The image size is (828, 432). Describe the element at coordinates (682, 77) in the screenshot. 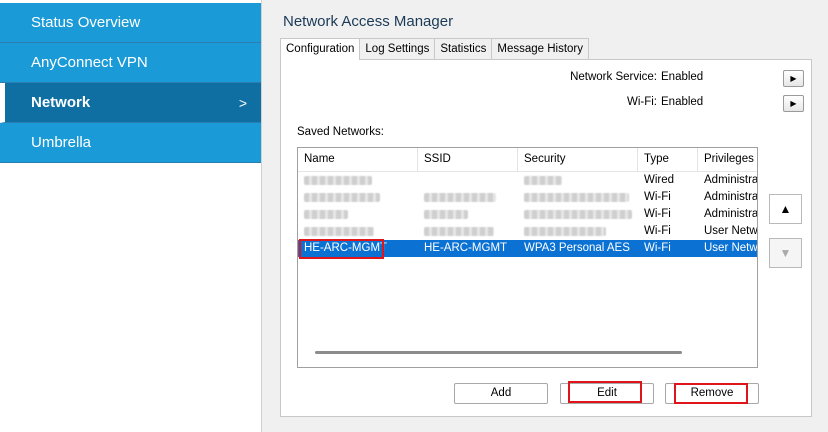

I see `network-service-value: Enabled` at that location.